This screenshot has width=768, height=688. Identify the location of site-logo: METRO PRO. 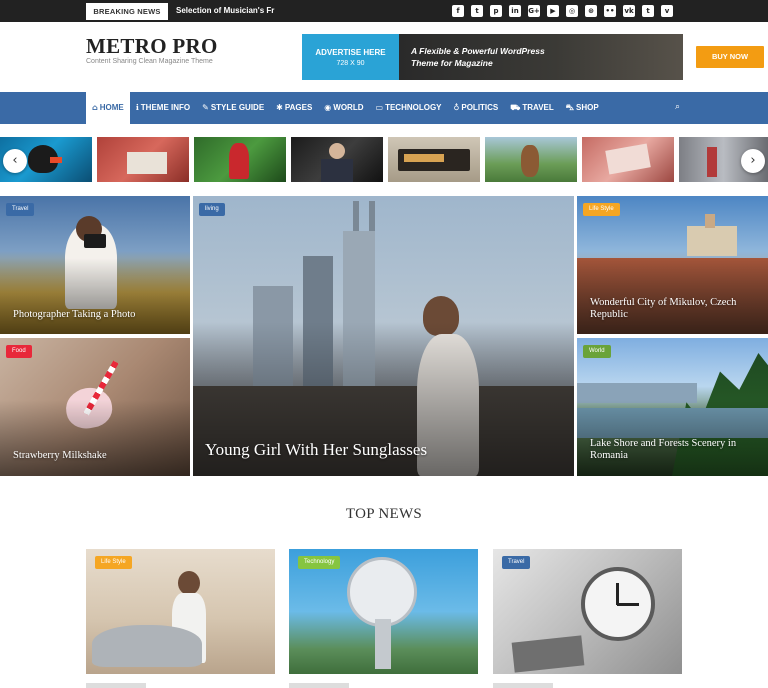
(152, 46).